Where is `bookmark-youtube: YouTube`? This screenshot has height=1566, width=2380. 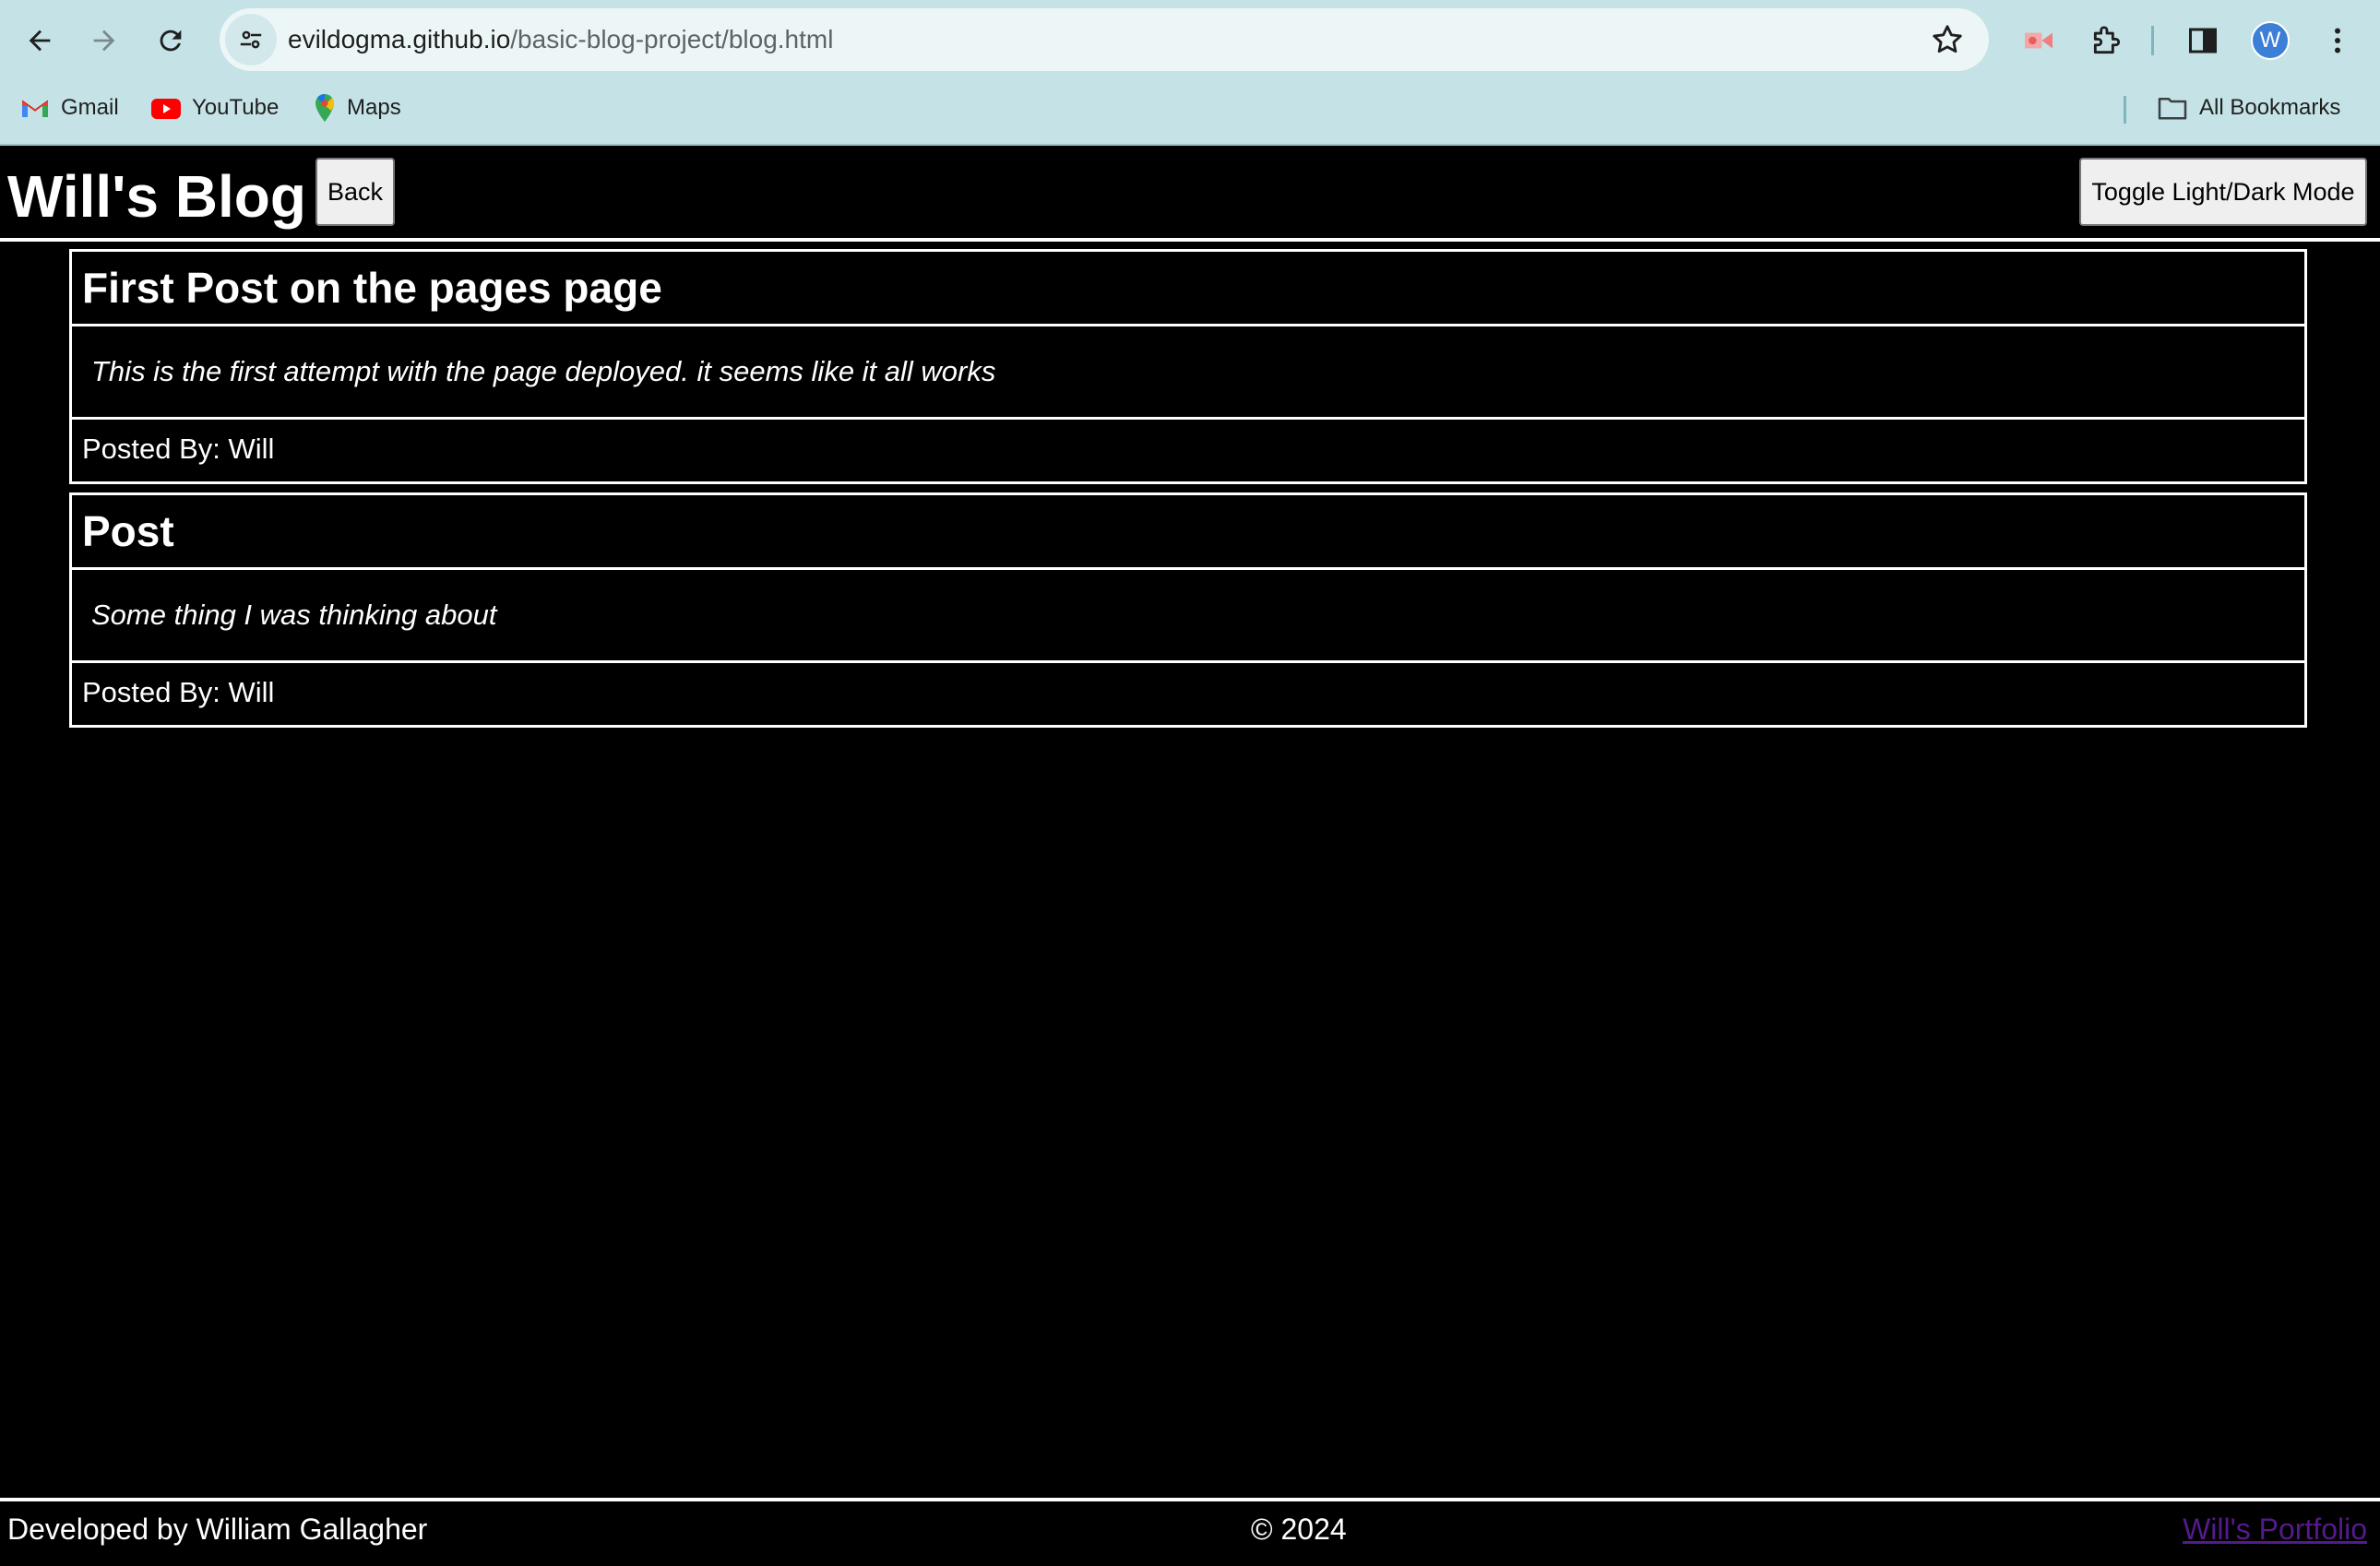 bookmark-youtube: YouTube is located at coordinates (215, 108).